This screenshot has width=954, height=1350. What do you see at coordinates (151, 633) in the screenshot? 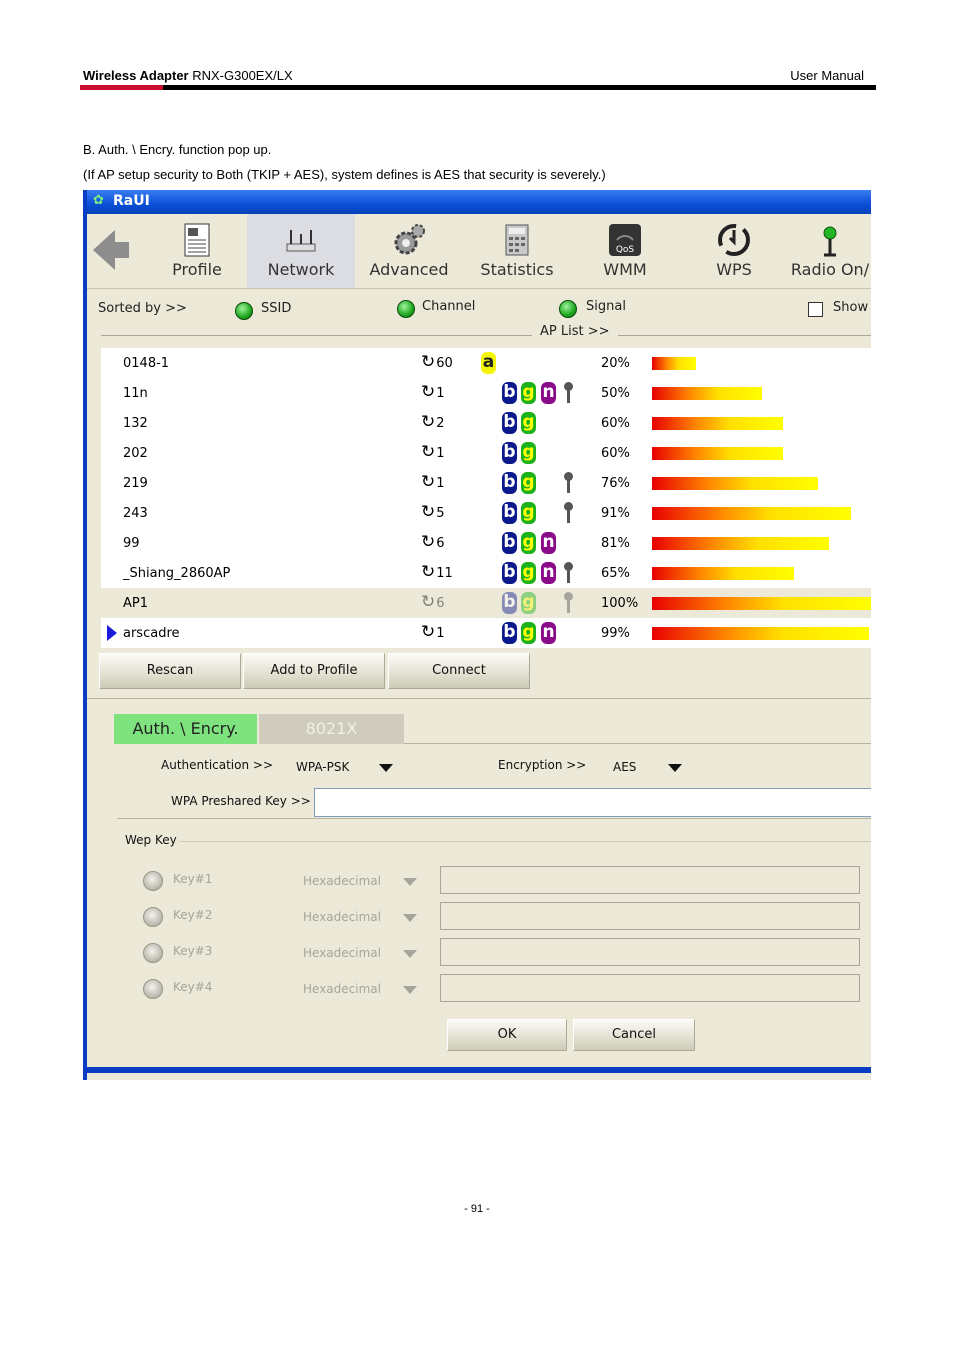
I see `ap-ssid: arscadre` at bounding box center [151, 633].